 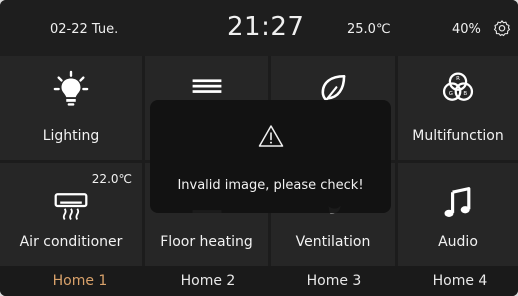 What do you see at coordinates (80, 281) in the screenshot?
I see `tab-home-1: Home 1` at bounding box center [80, 281].